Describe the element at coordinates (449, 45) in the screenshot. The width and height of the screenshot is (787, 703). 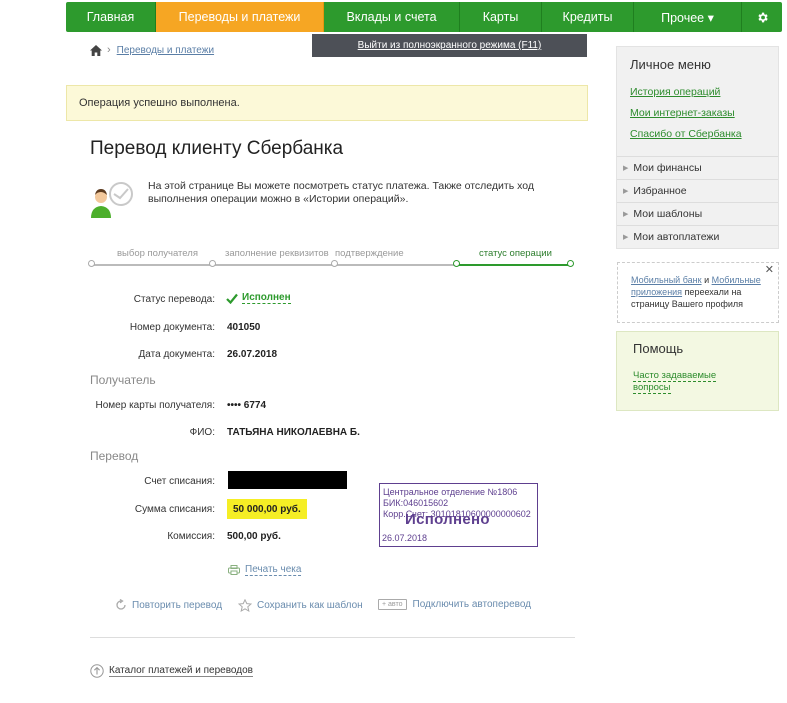
I see `fullscreen-exit-link: Выйти из полноэкранного режима (F11)` at that location.